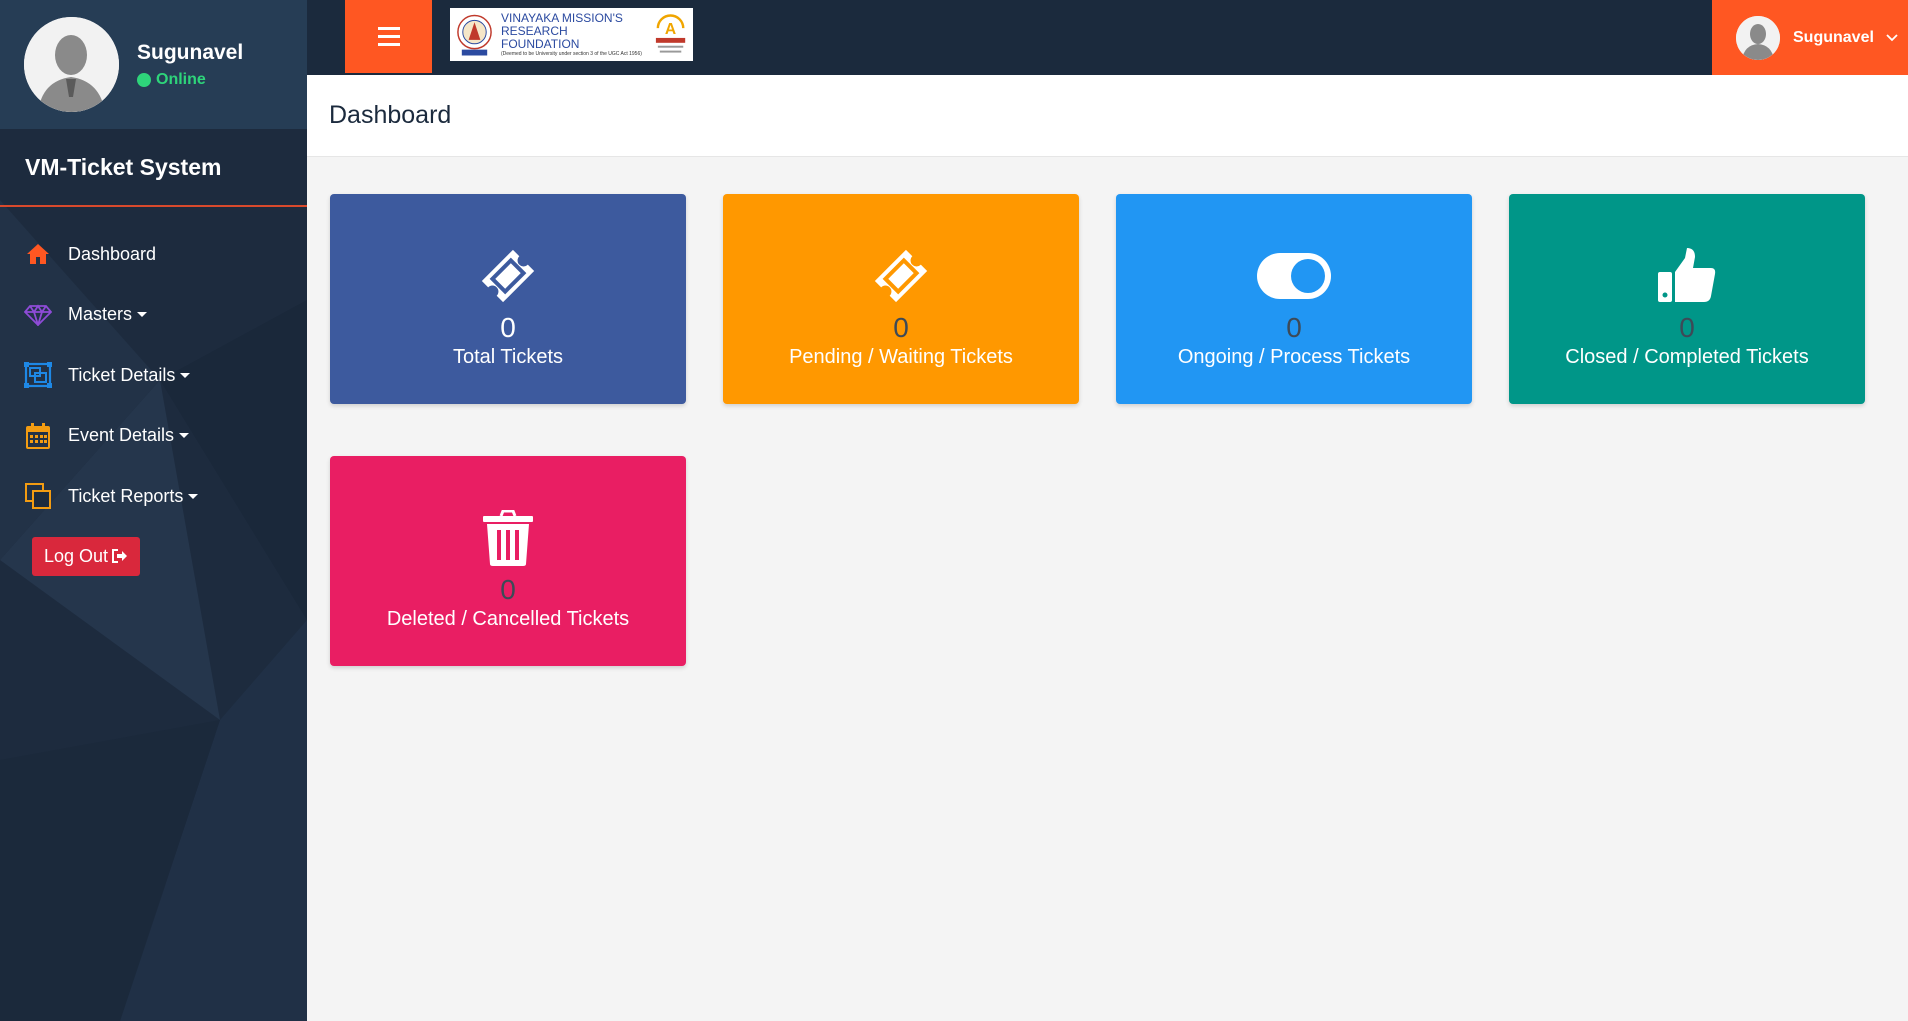  What do you see at coordinates (100, 314) in the screenshot?
I see `sidebar-item-label: Masters` at bounding box center [100, 314].